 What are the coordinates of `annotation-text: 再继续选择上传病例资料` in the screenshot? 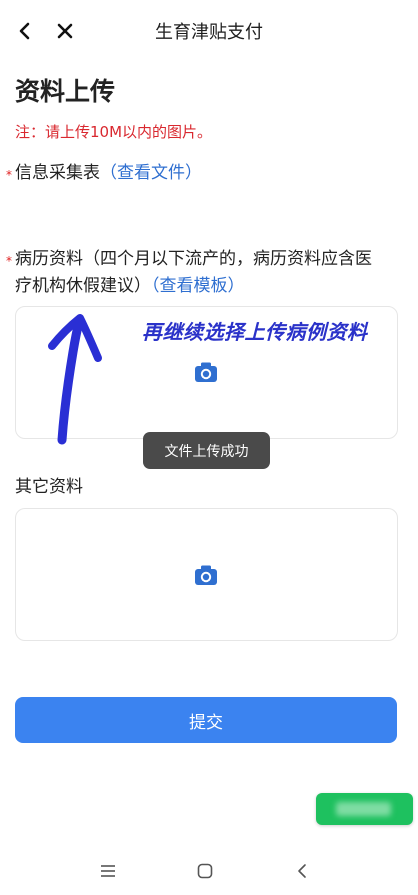 It's located at (255, 332).